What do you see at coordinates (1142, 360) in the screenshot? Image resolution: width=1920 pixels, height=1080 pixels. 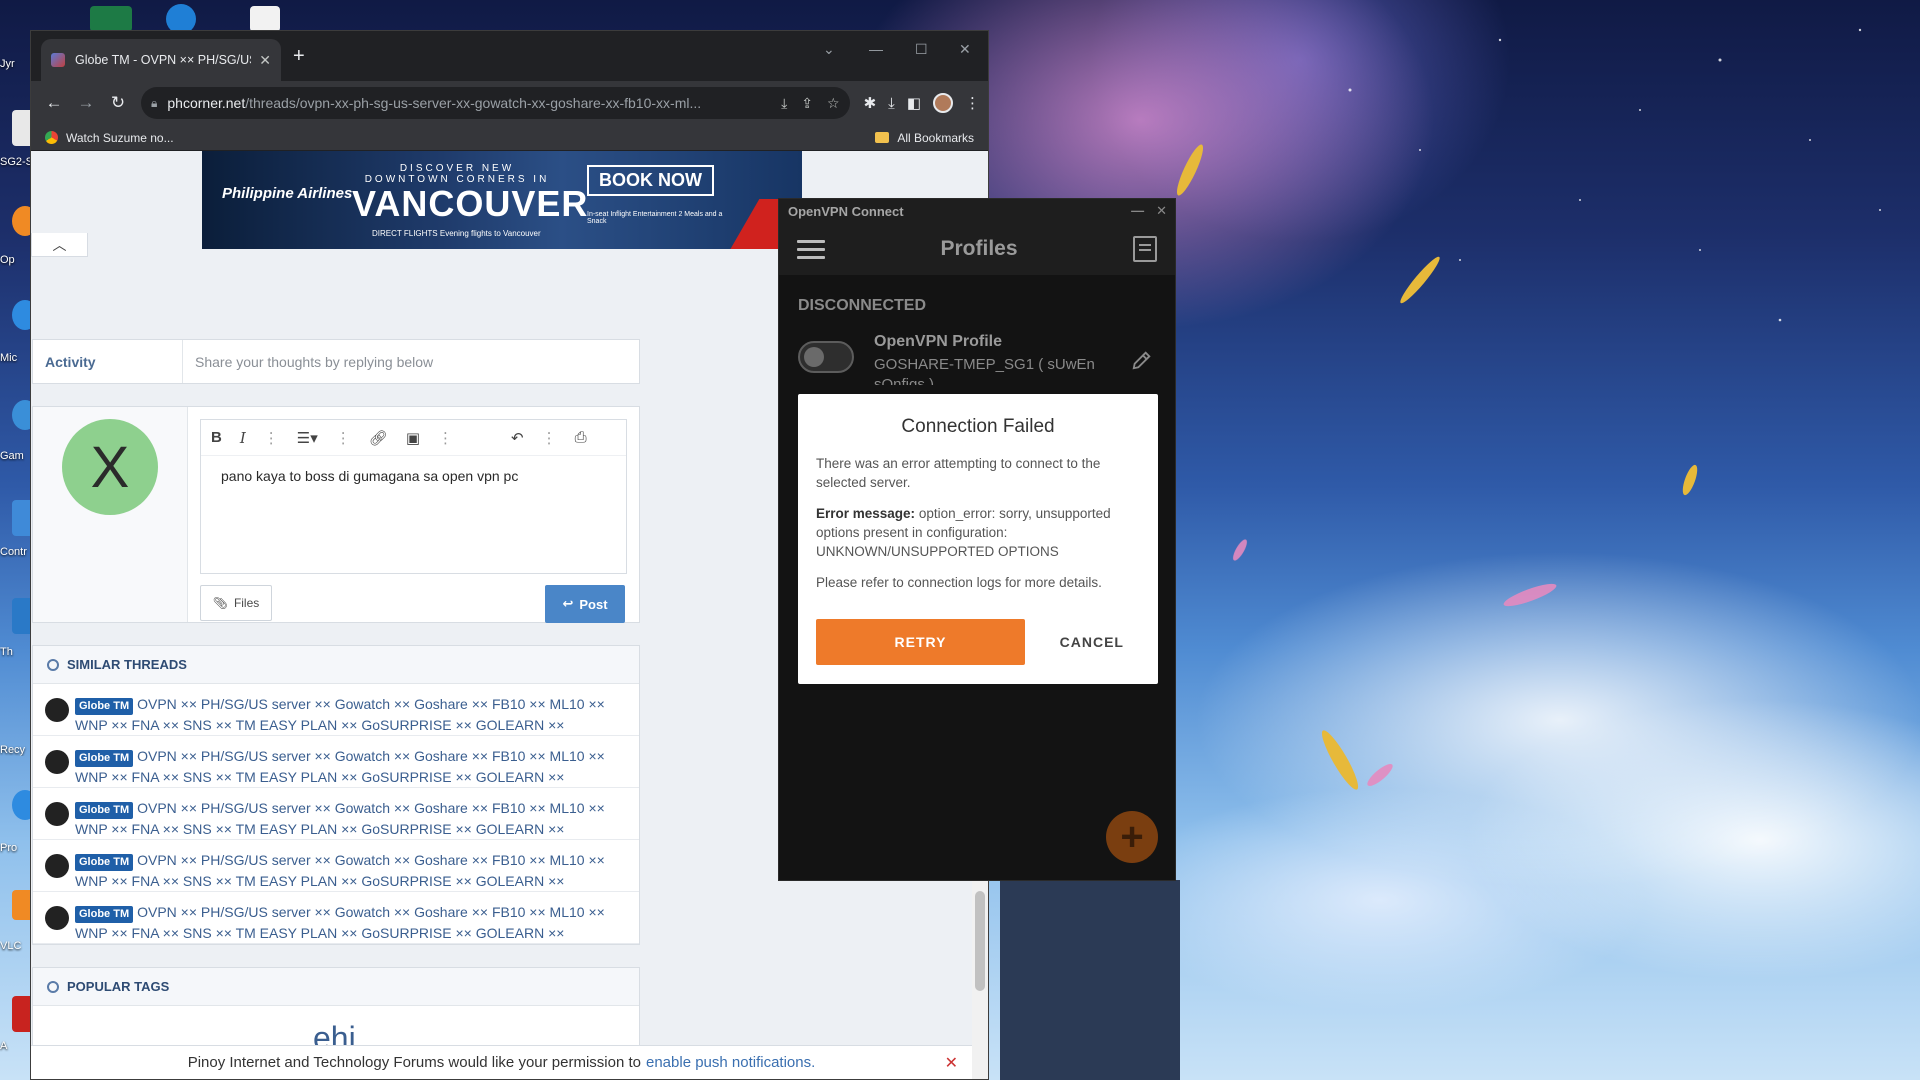 I see `edit-pencil-icon` at bounding box center [1142, 360].